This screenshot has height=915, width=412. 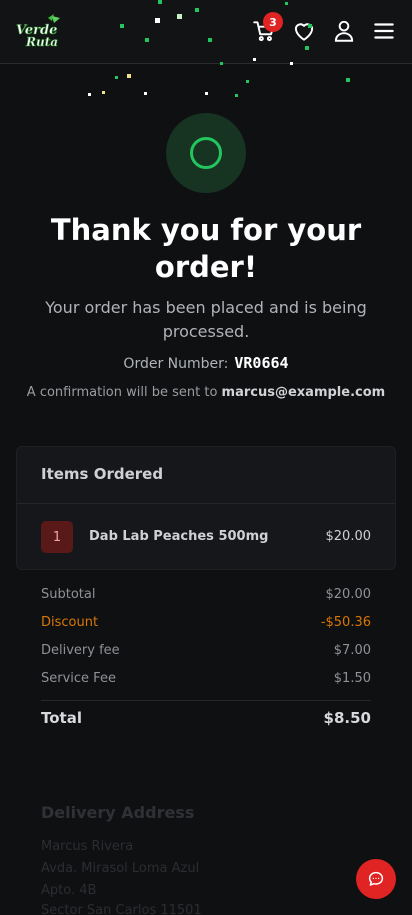 What do you see at coordinates (348, 536) in the screenshot?
I see `item-price: $20.00` at bounding box center [348, 536].